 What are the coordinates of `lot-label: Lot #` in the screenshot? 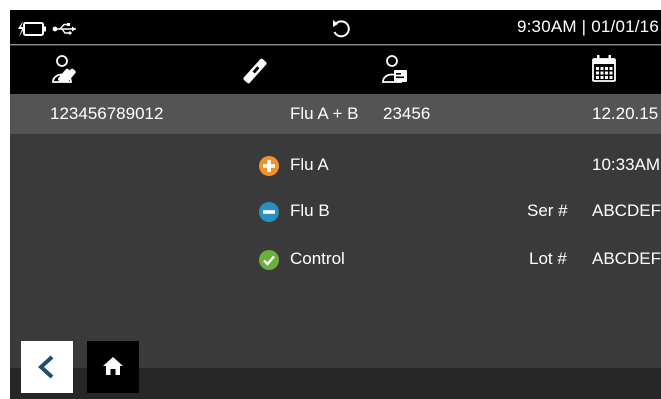 It's located at (548, 258).